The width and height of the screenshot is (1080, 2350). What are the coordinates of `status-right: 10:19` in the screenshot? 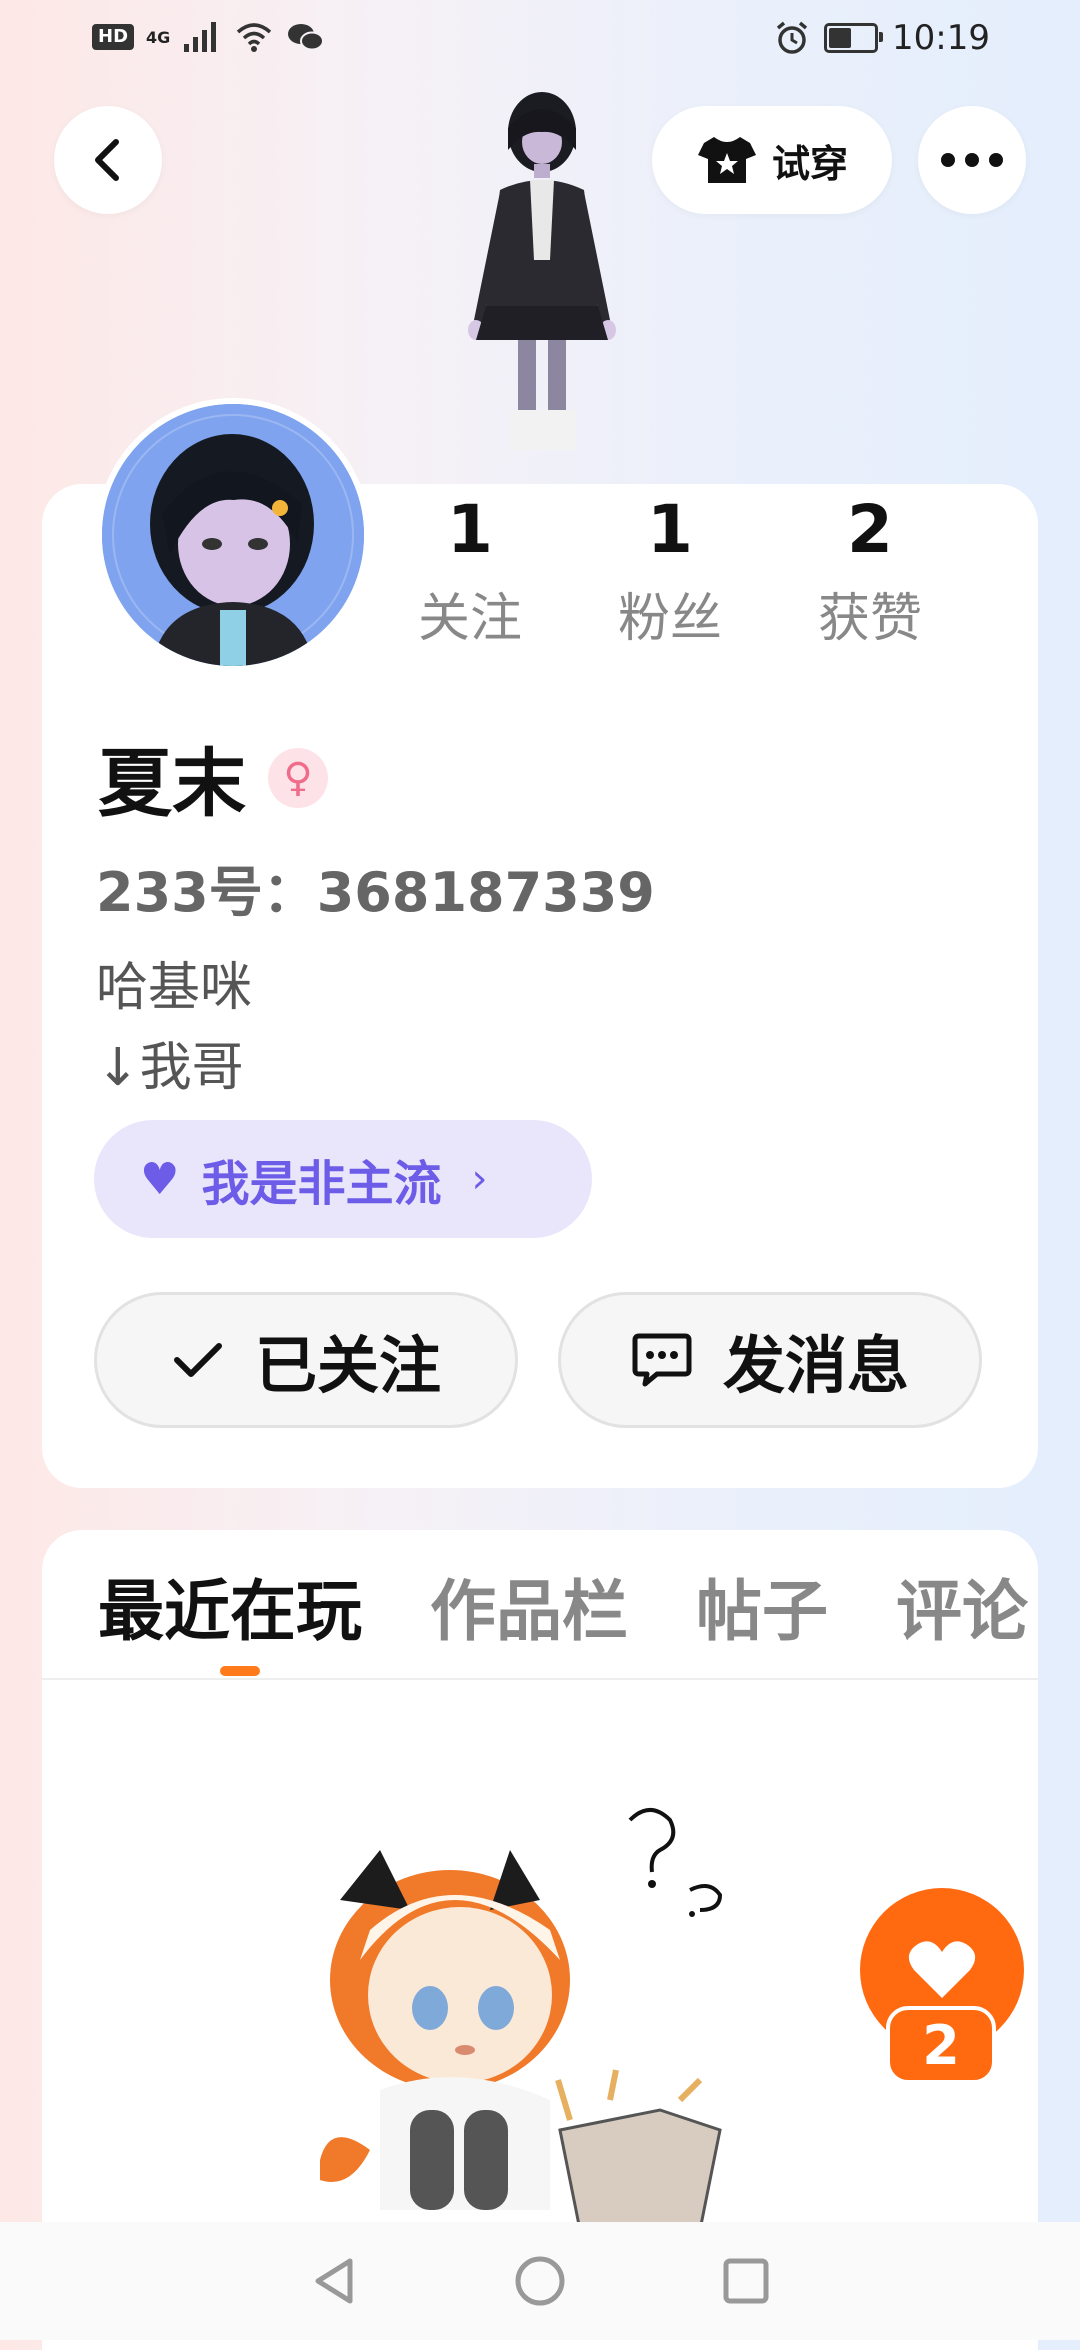 It's located at (882, 38).